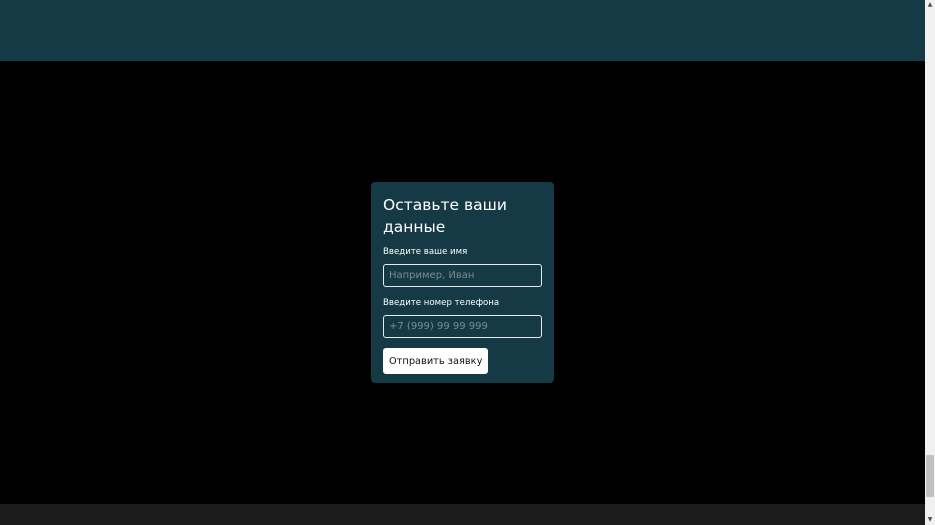 This screenshot has width=935, height=525. Describe the element at coordinates (930, 520) in the screenshot. I see `chevron-down-icon: ▼` at that location.